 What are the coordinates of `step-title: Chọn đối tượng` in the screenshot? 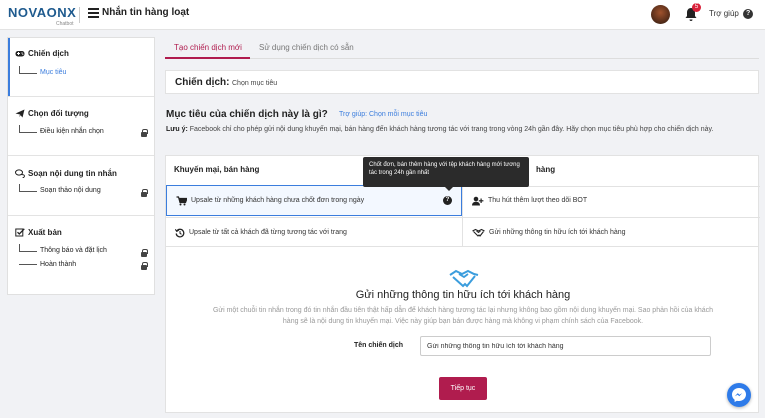 It's located at (52, 113).